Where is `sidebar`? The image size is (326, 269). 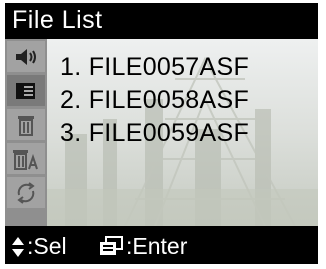
sidebar is located at coordinates (26, 132).